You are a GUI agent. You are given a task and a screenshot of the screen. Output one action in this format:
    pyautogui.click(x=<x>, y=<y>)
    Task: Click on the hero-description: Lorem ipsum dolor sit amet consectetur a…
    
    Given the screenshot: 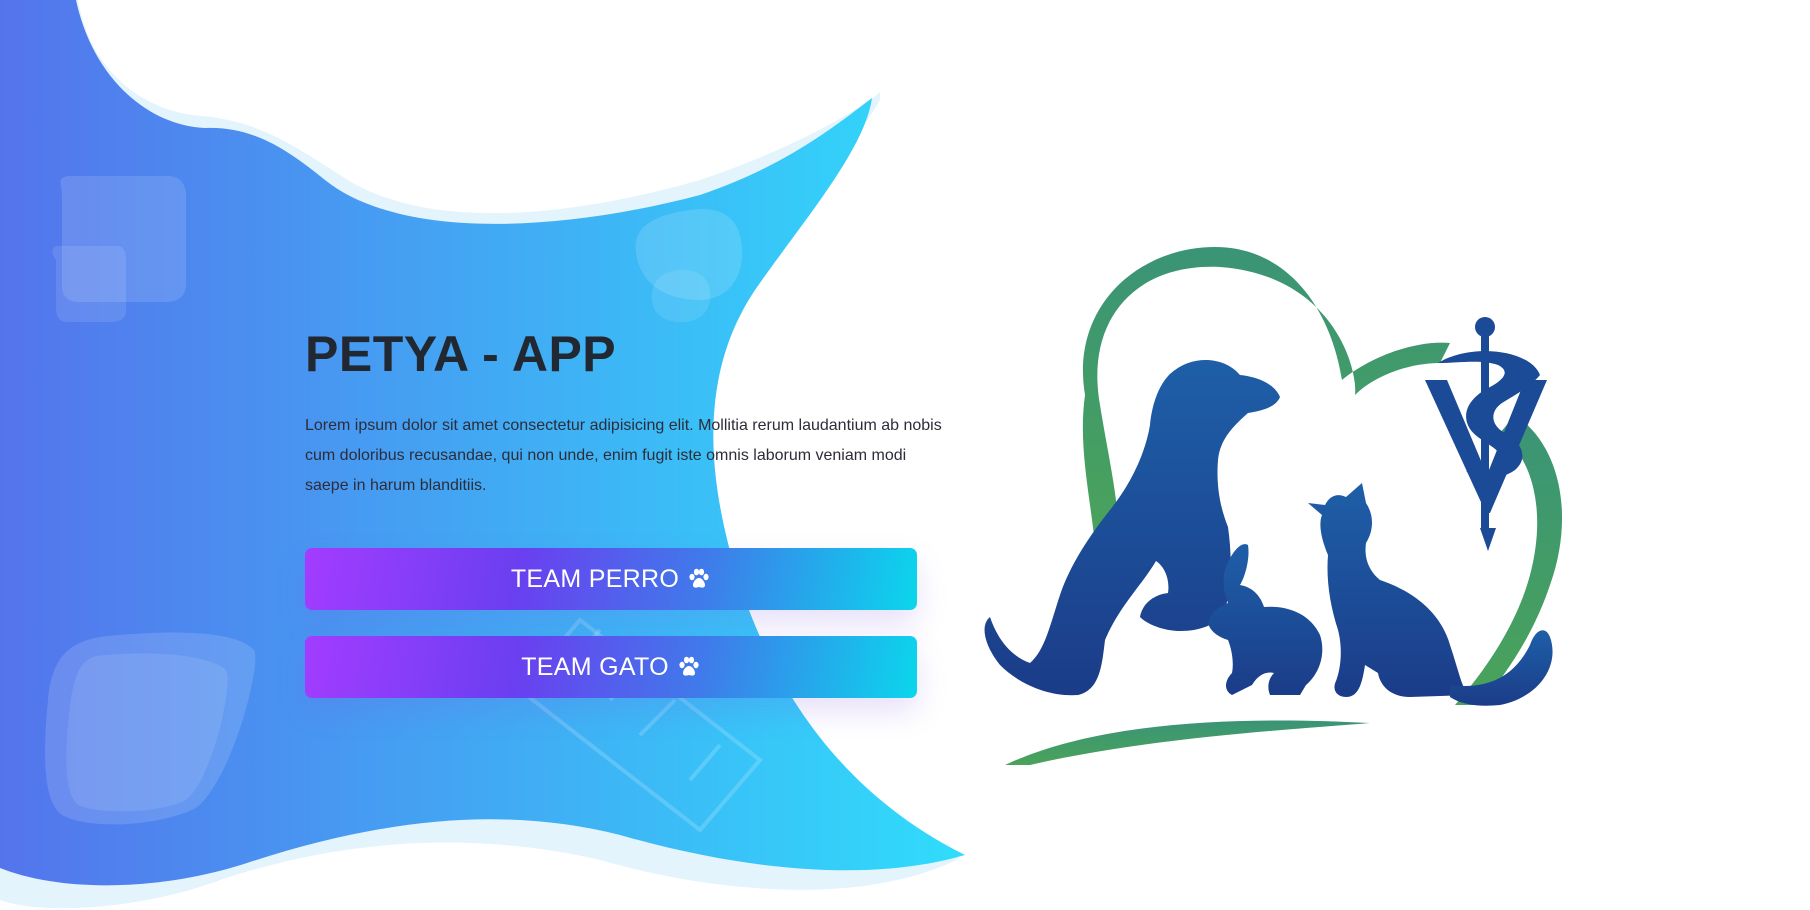 What is the action you would take?
    pyautogui.click(x=623, y=455)
    